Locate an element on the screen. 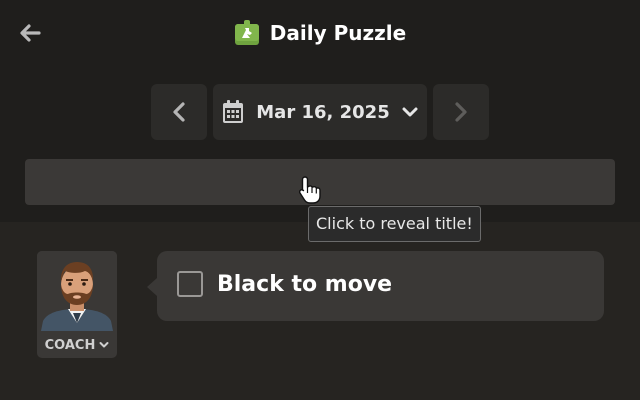 The width and height of the screenshot is (640, 400). coach-selector: COACH is located at coordinates (77, 304).